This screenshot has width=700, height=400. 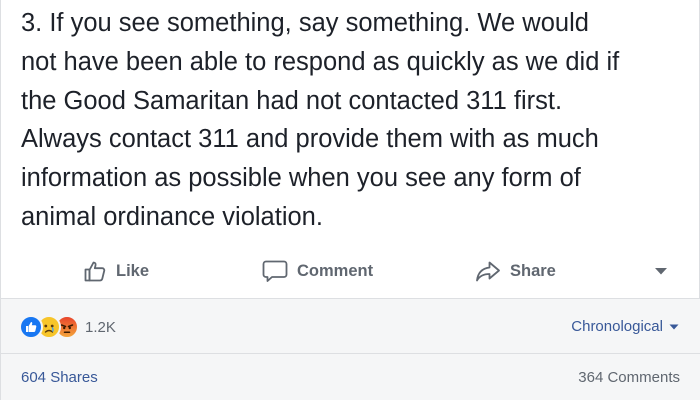 I want to click on share-button: Share, so click(x=515, y=271).